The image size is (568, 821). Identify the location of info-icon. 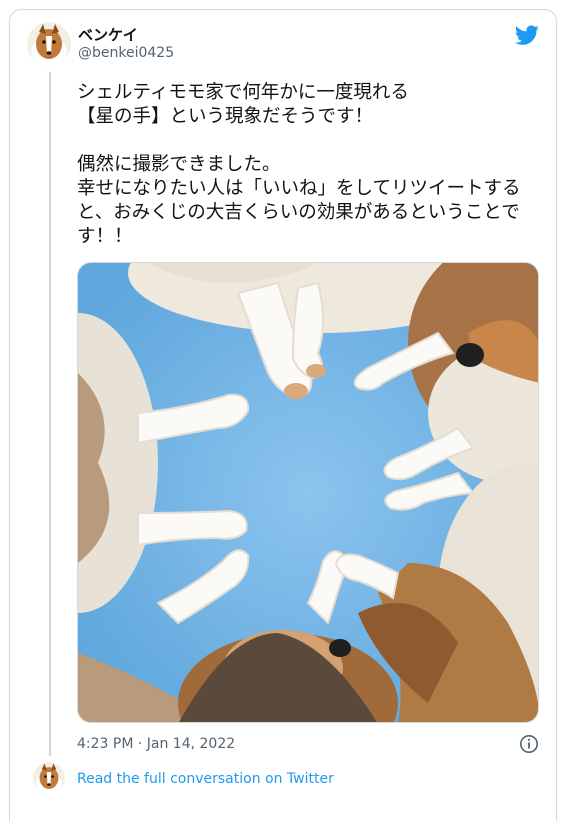
(529, 744).